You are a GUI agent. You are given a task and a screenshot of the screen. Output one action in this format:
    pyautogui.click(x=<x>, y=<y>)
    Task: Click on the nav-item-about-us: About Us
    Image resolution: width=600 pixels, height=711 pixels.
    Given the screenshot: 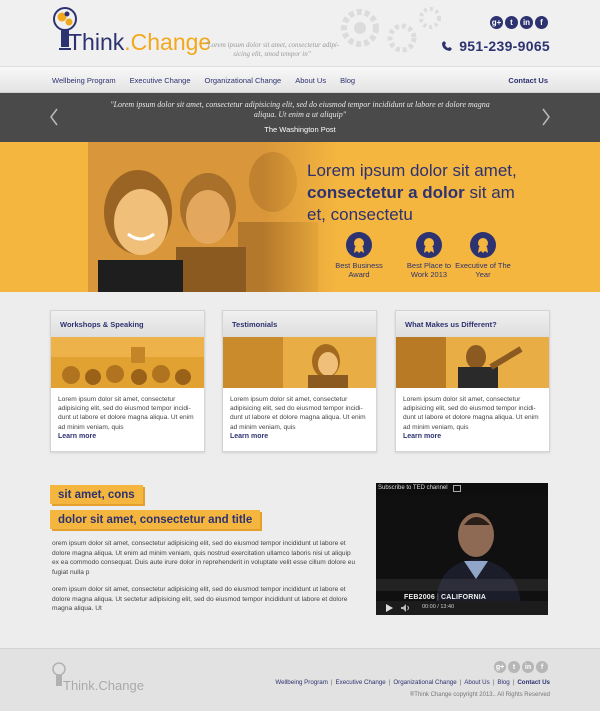 What is the action you would take?
    pyautogui.click(x=310, y=80)
    